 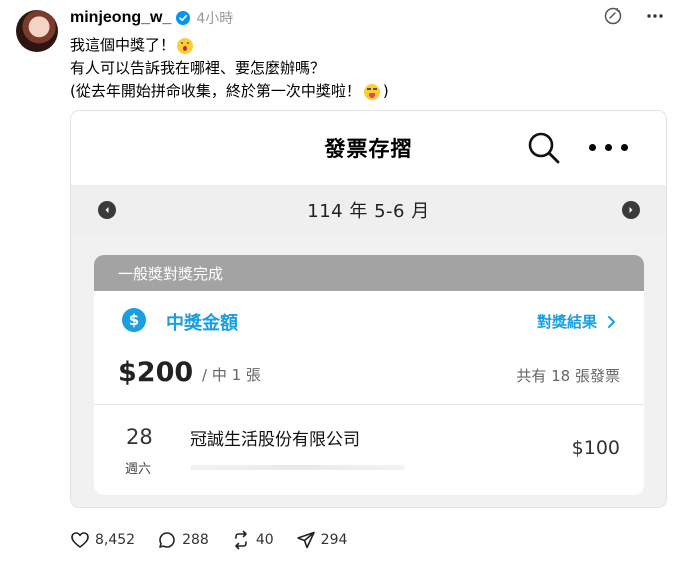 I want to click on avatar, so click(x=37, y=31).